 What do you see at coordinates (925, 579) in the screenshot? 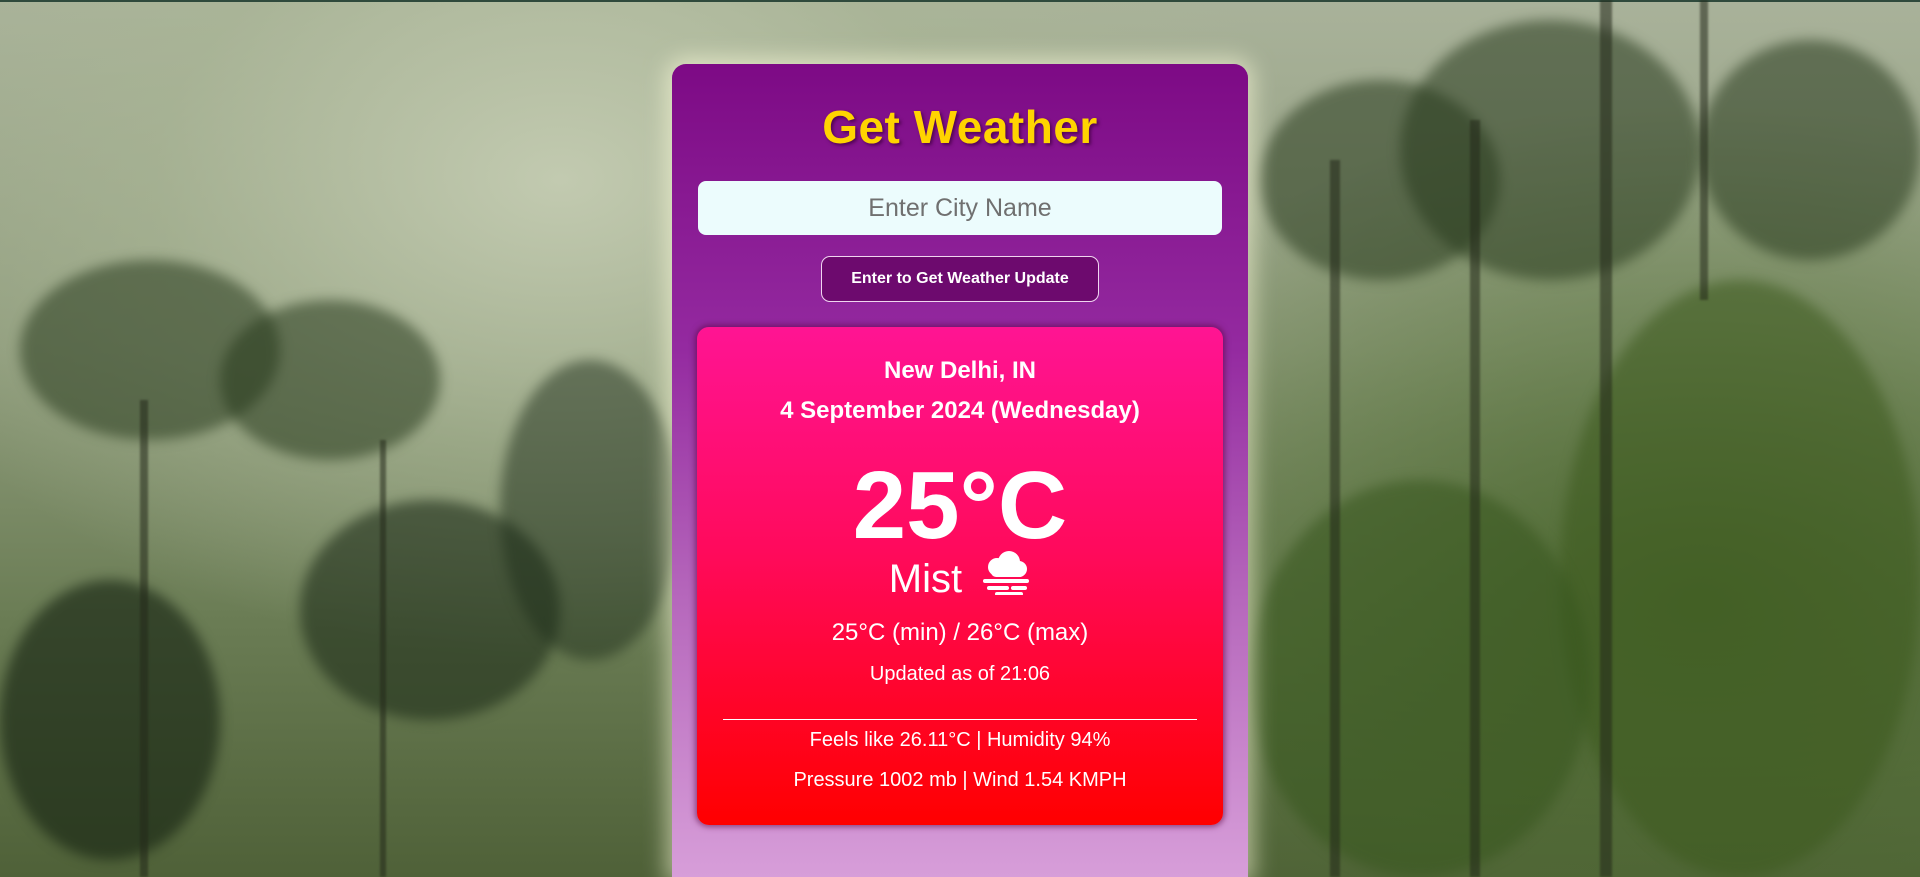
I see `condition-label: Mist` at bounding box center [925, 579].